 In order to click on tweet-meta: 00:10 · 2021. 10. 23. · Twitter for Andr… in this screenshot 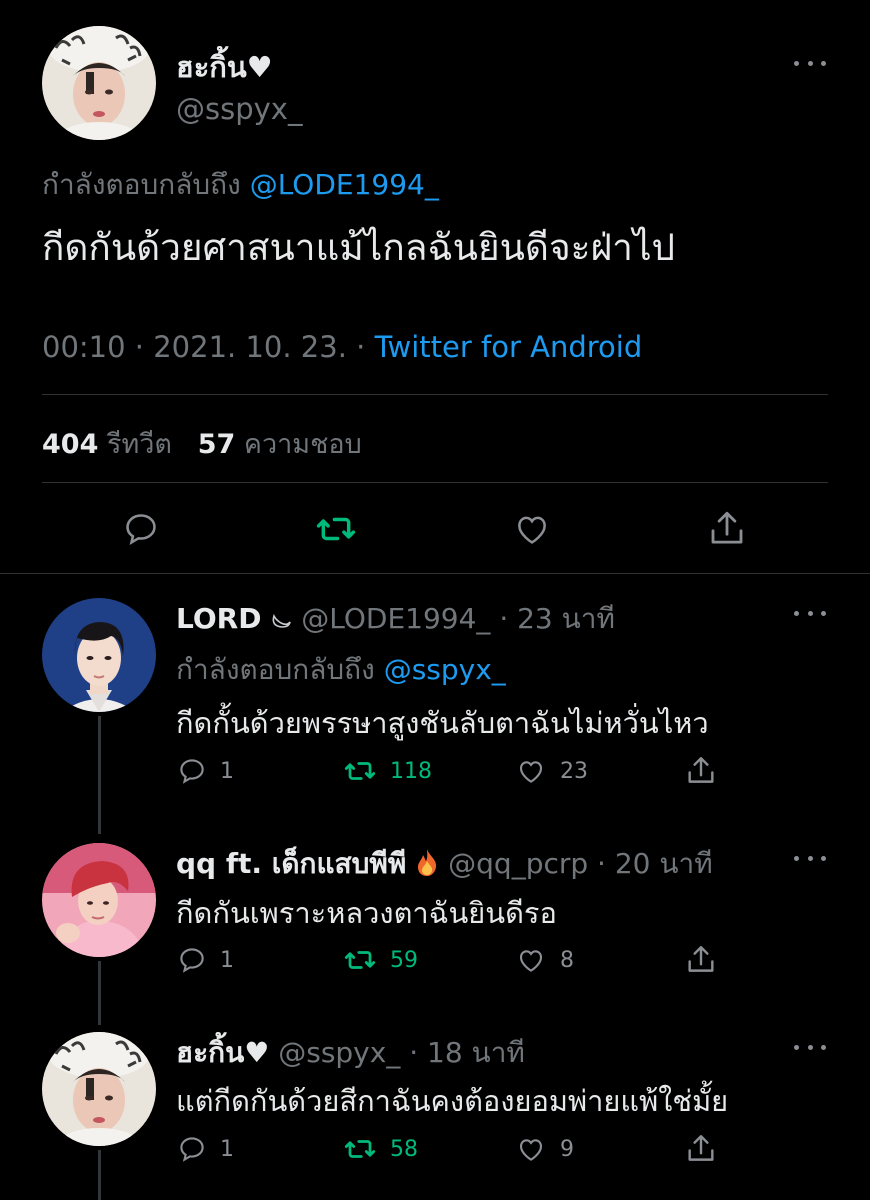, I will do `click(342, 347)`.